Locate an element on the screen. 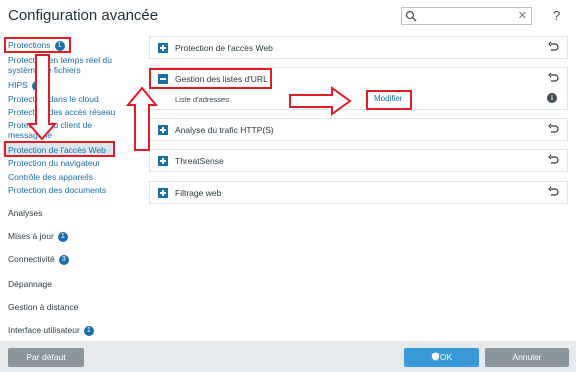 The height and width of the screenshot is (372, 576). sidebar-item-updates: Mises à jour 1 is located at coordinates (38, 236).